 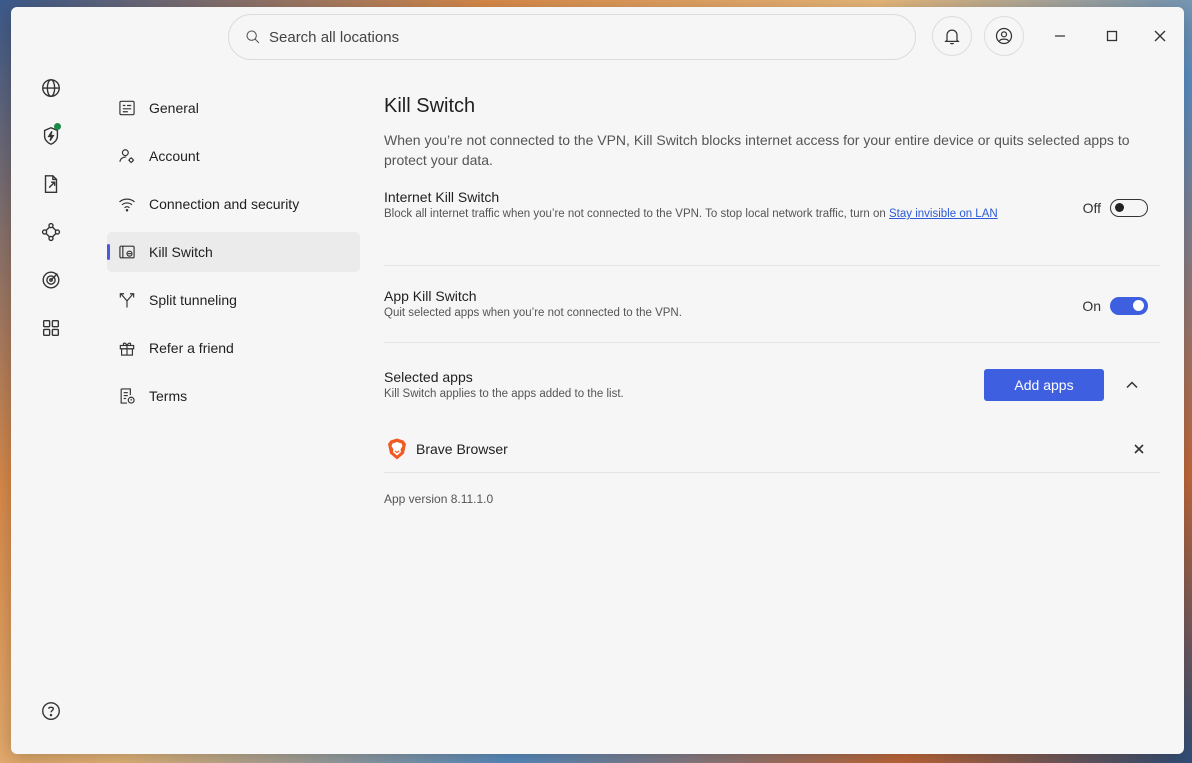 I want to click on remove-app-button, so click(x=1141, y=448).